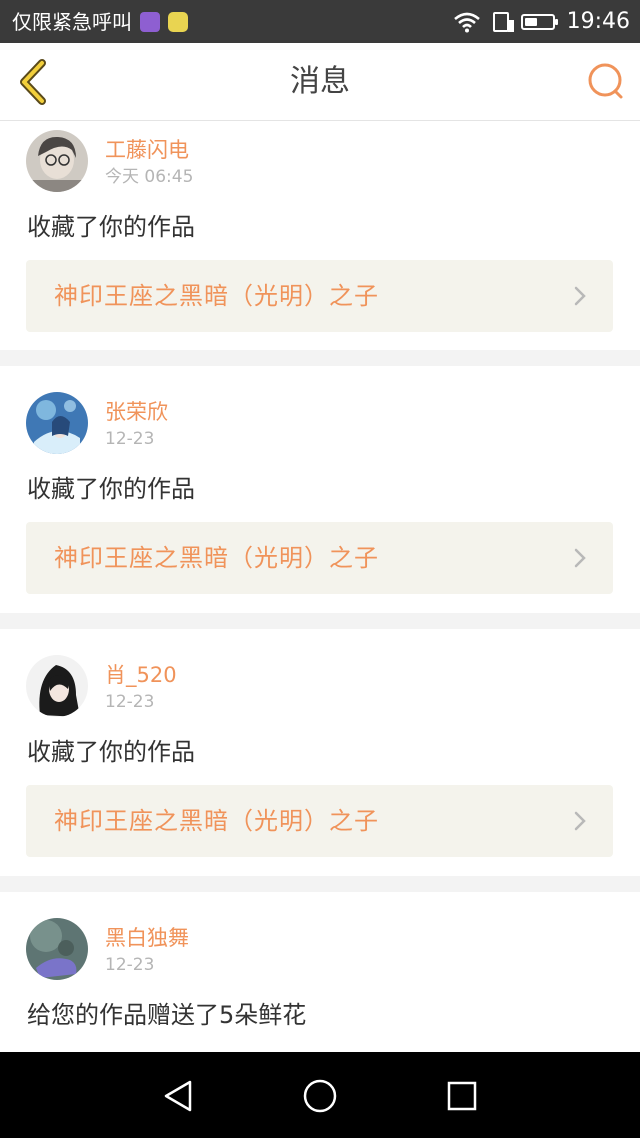  I want to click on message-time: 今天 06:45, so click(149, 177).